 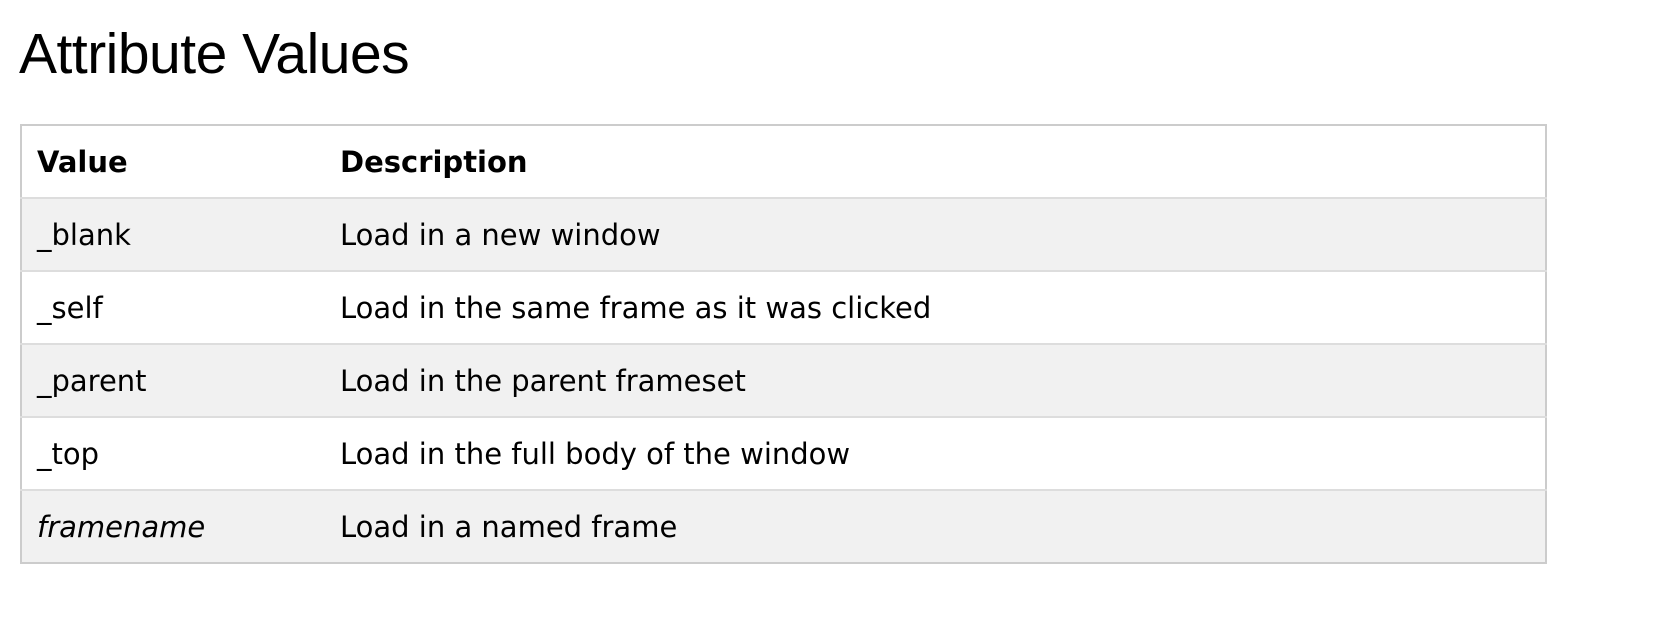 I want to click on page-title: Attribute Values, so click(x=214, y=54).